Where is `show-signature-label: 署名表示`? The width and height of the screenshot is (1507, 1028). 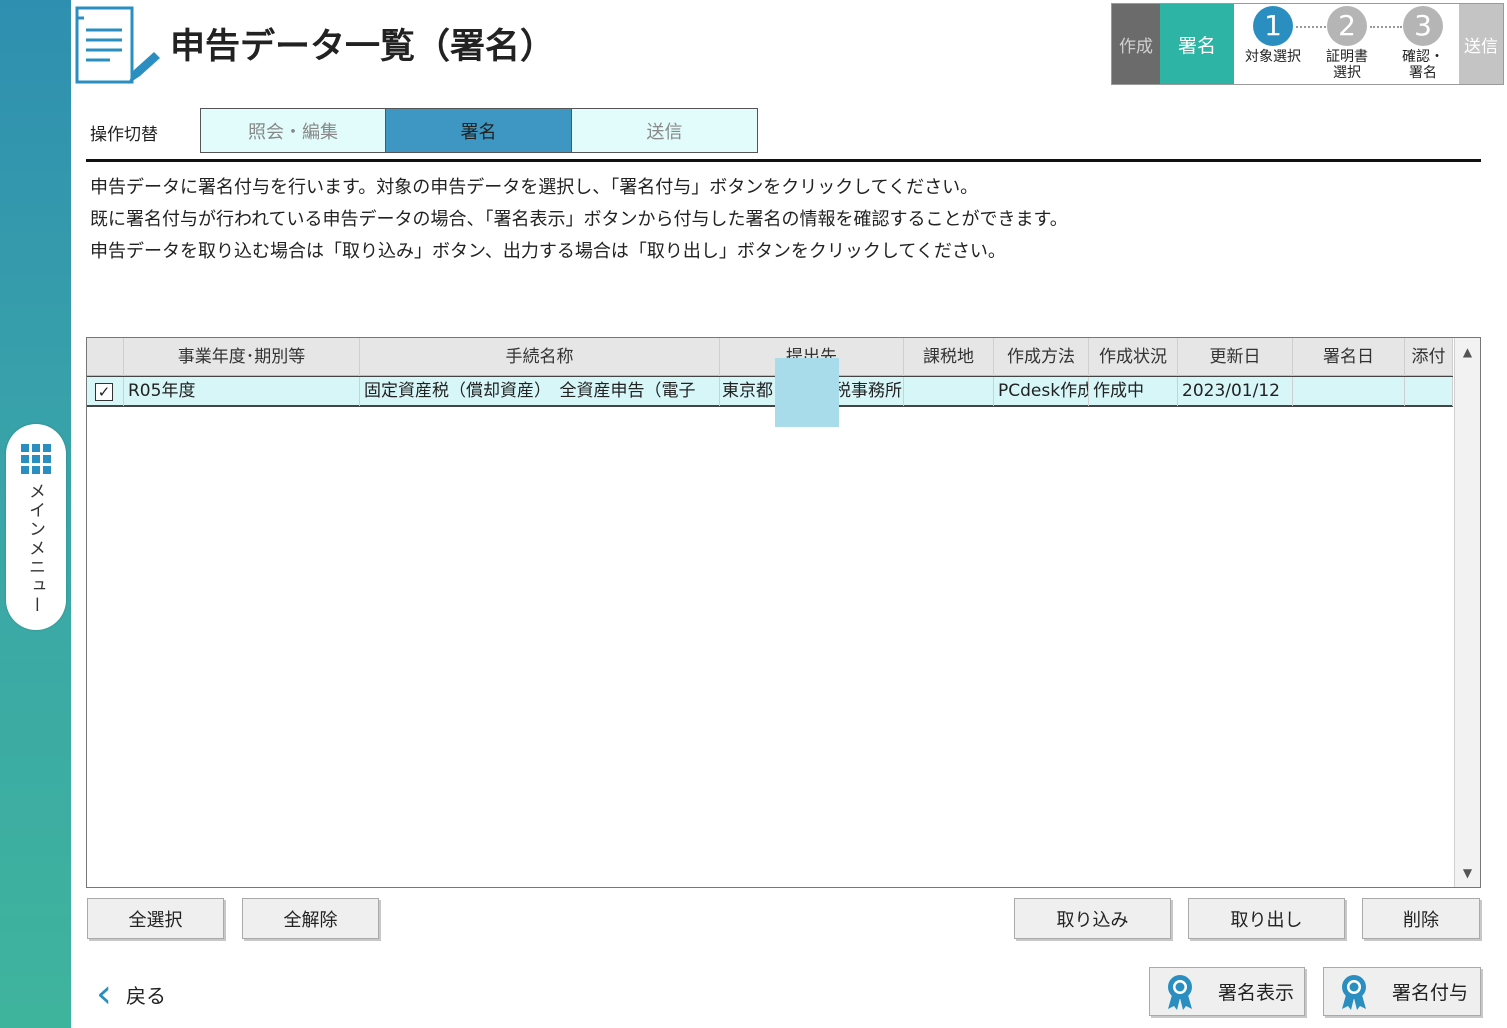 show-signature-label: 署名表示 is located at coordinates (1256, 993).